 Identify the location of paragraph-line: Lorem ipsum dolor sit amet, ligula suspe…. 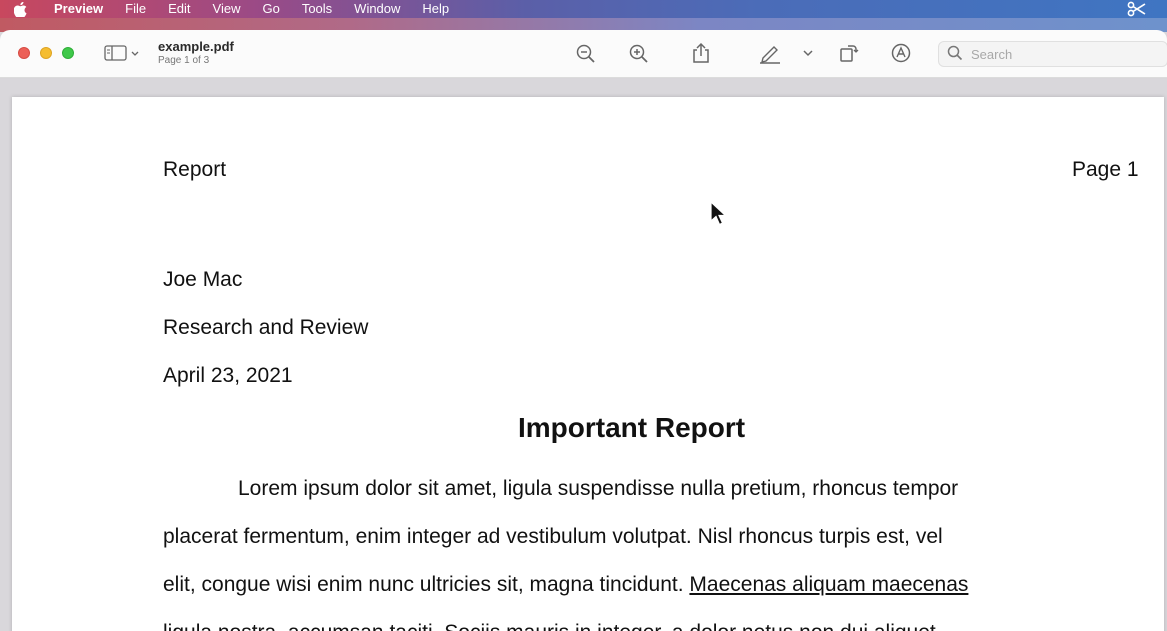
(598, 488).